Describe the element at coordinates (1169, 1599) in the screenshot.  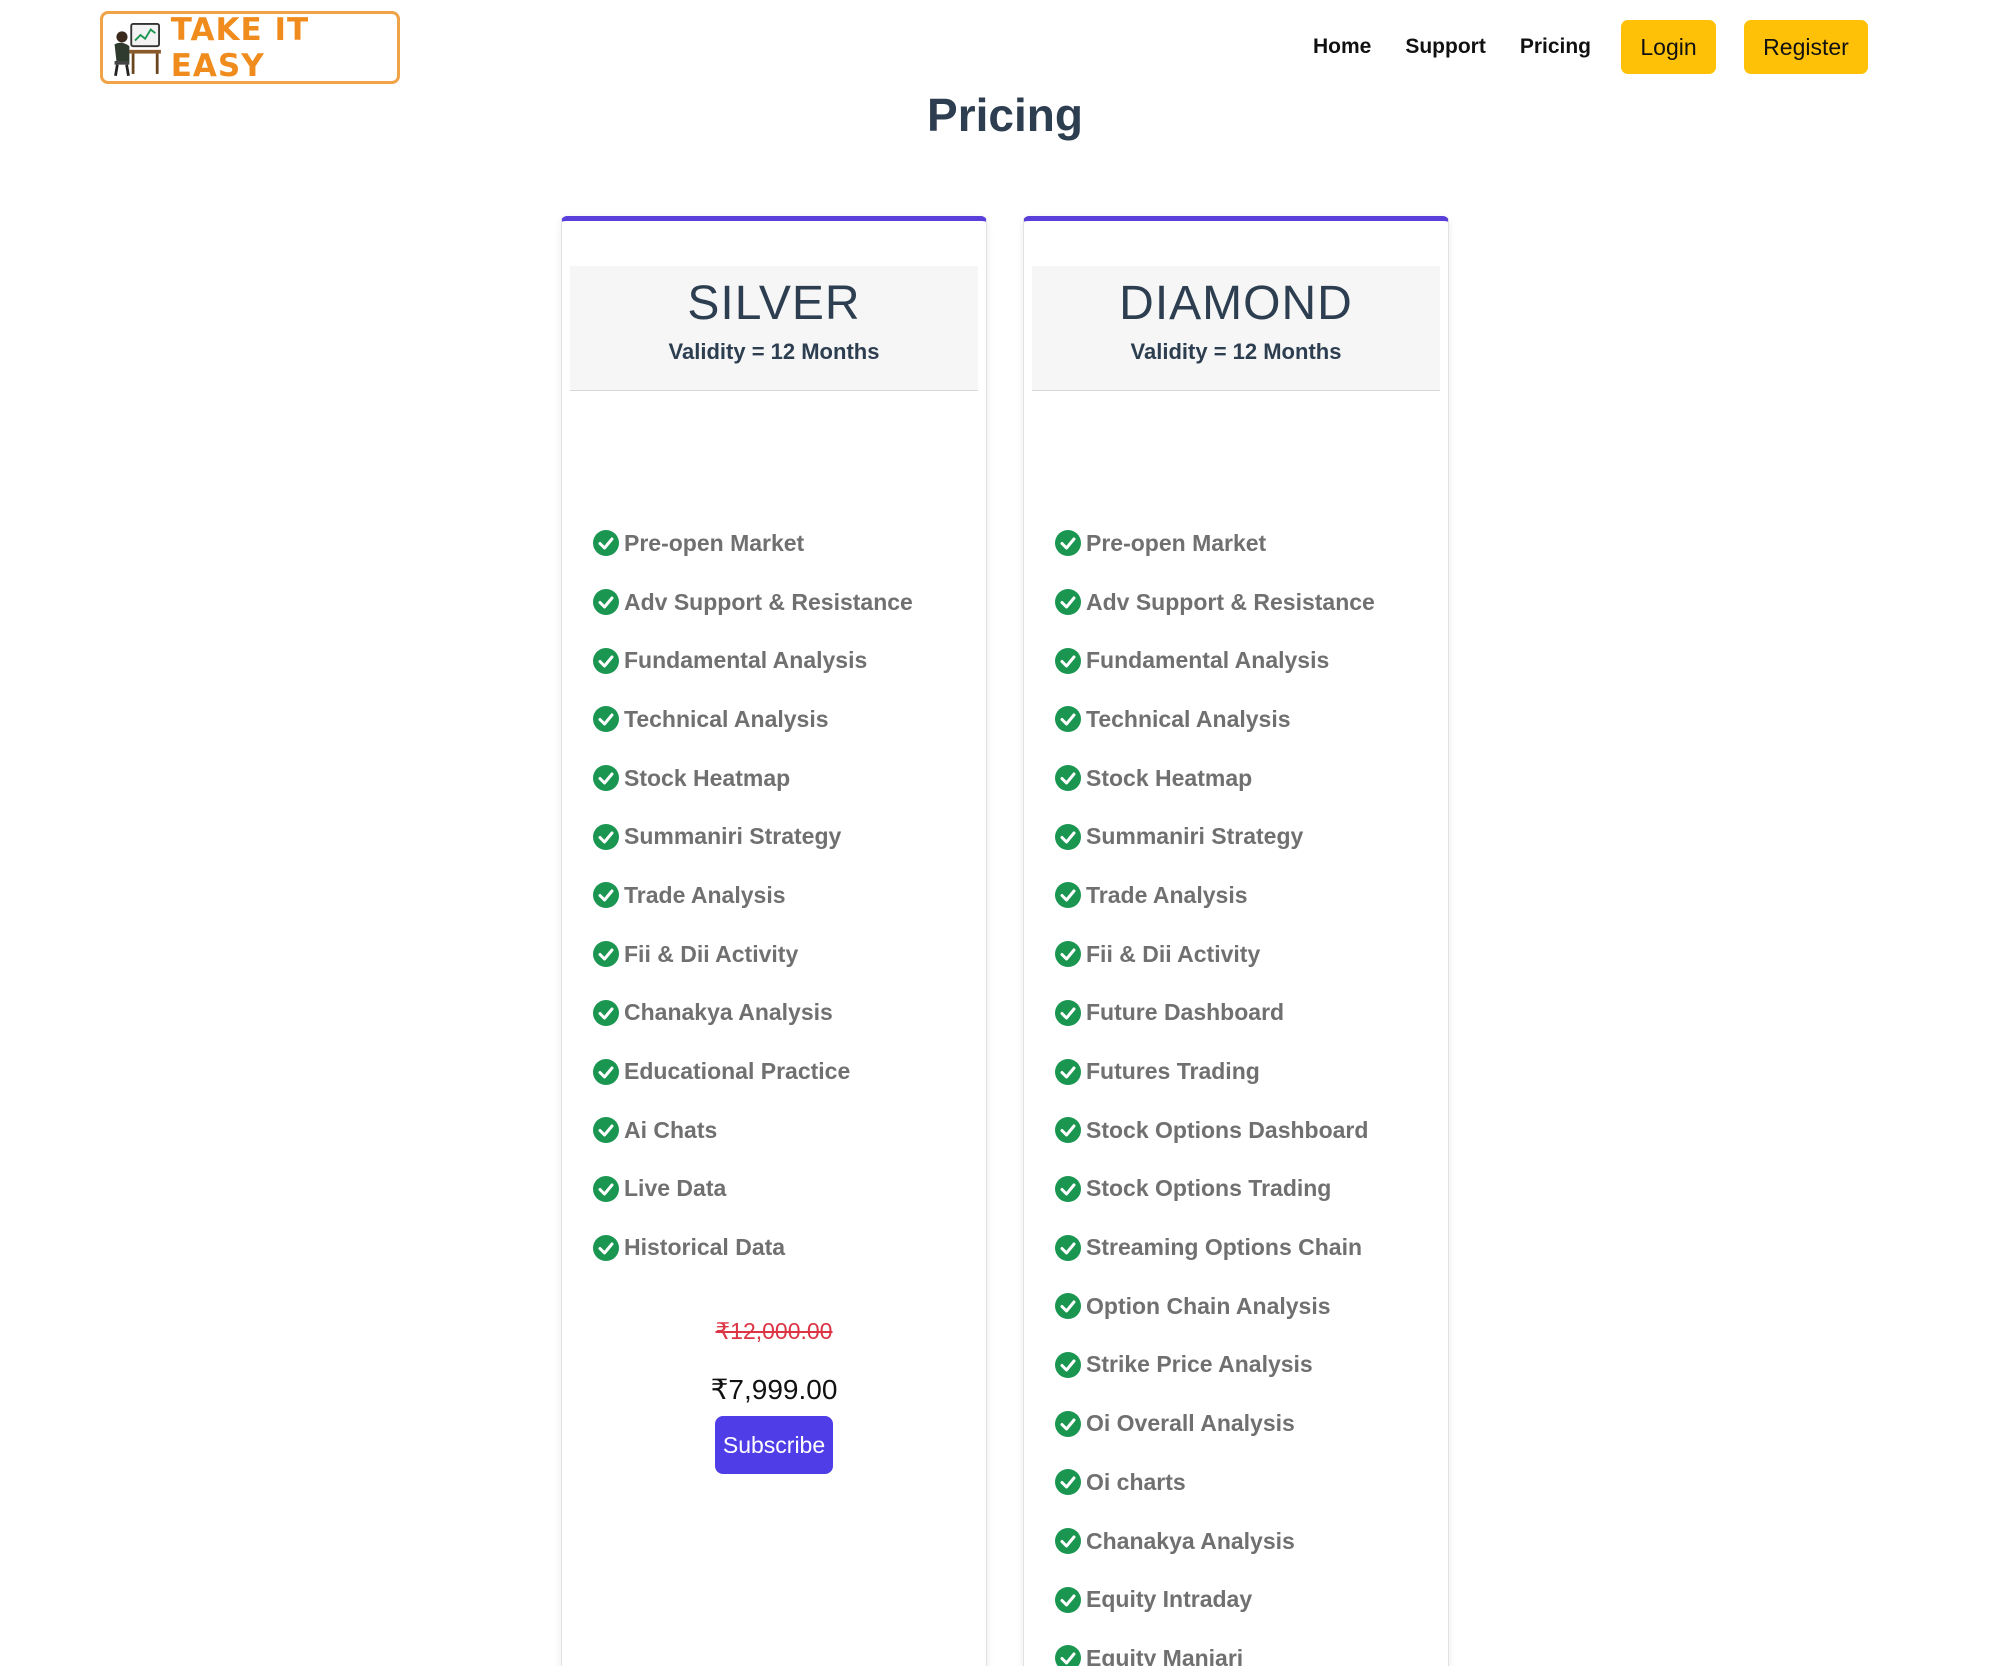
I see `feature-label: Equity Intraday` at that location.